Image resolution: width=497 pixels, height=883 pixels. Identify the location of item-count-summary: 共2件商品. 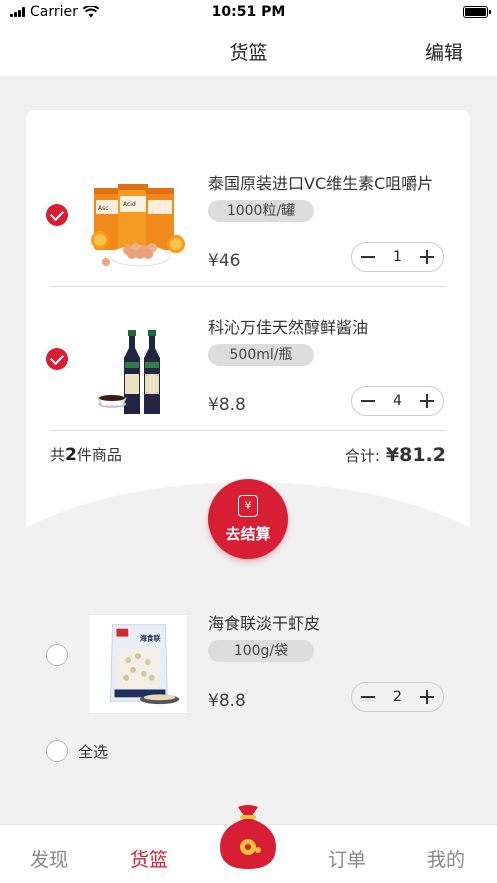
(86, 454).